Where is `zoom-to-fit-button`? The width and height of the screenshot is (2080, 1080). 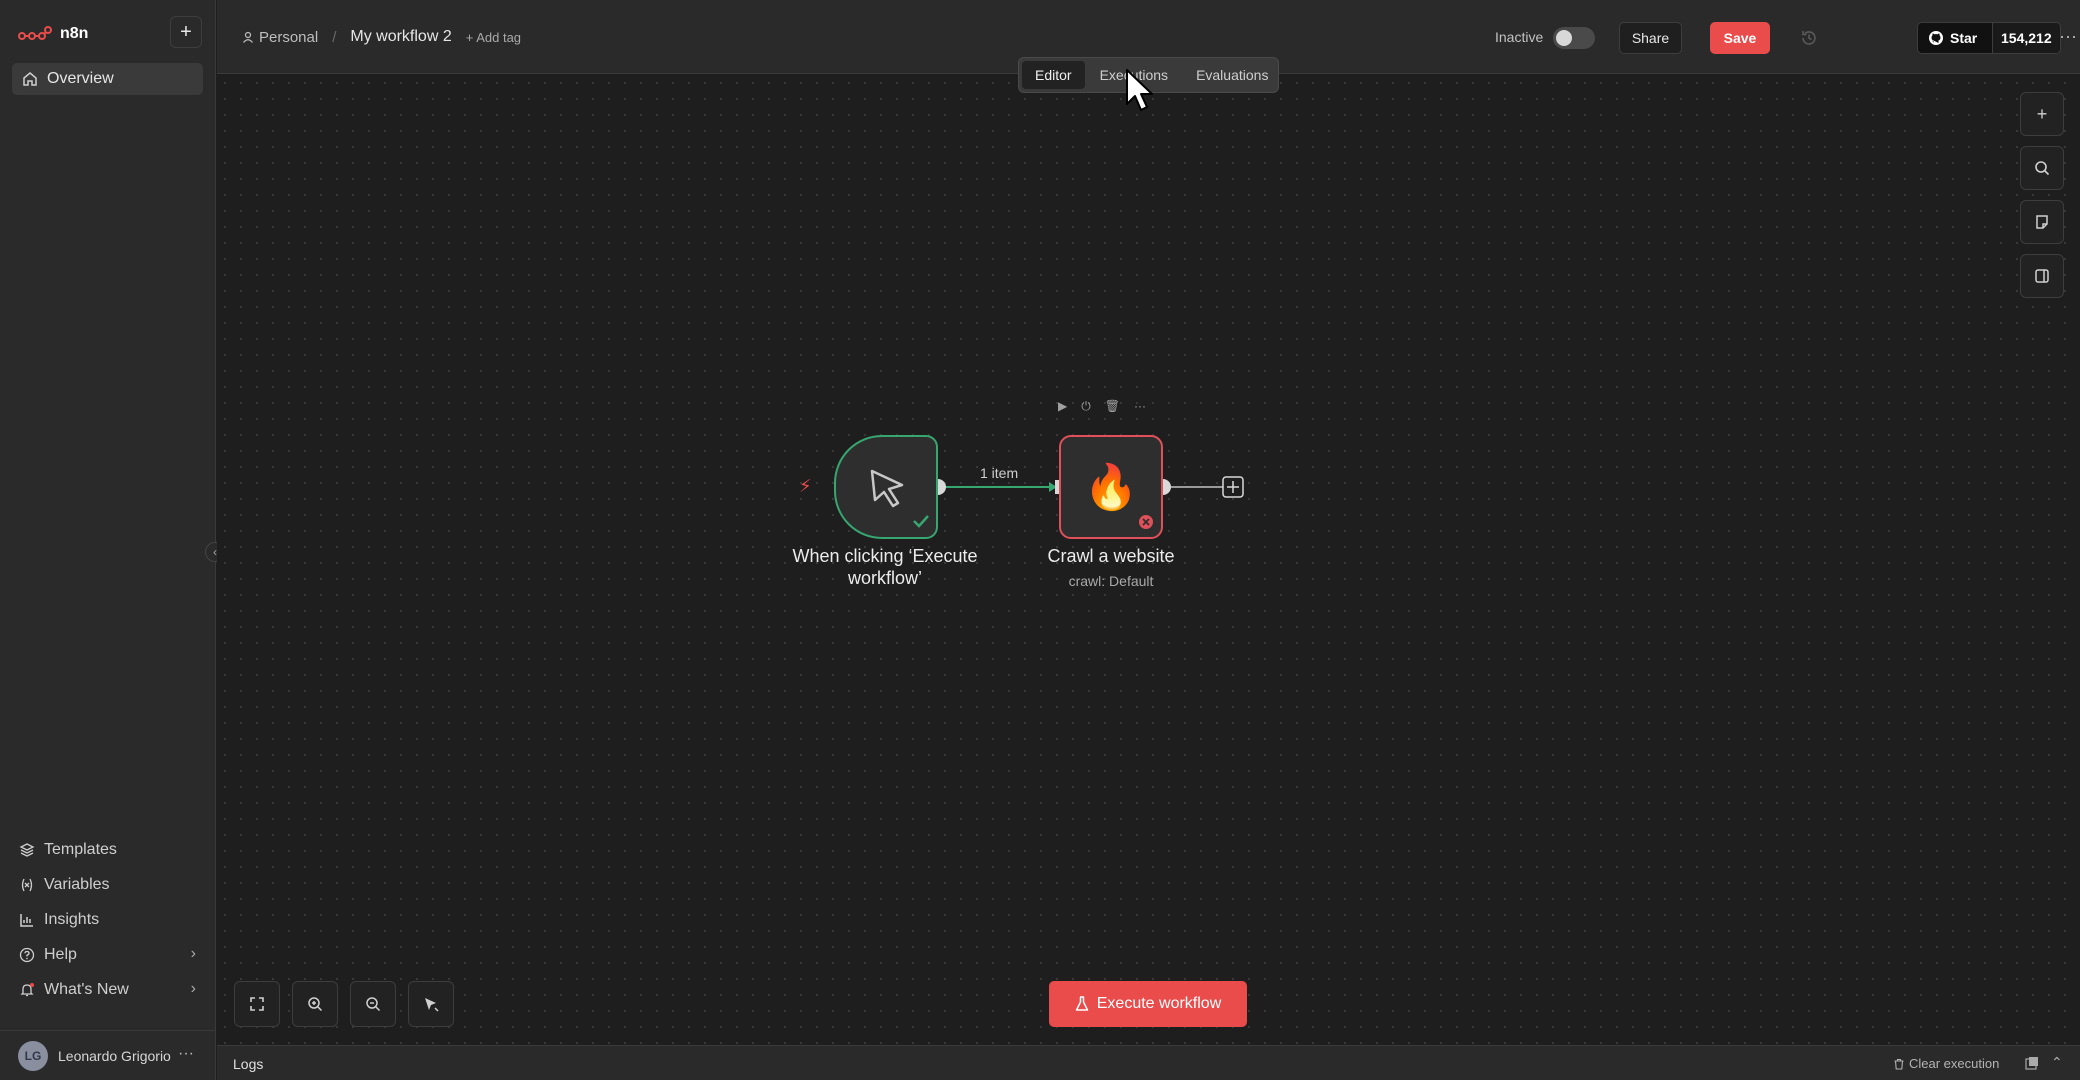 zoom-to-fit-button is located at coordinates (257, 1004).